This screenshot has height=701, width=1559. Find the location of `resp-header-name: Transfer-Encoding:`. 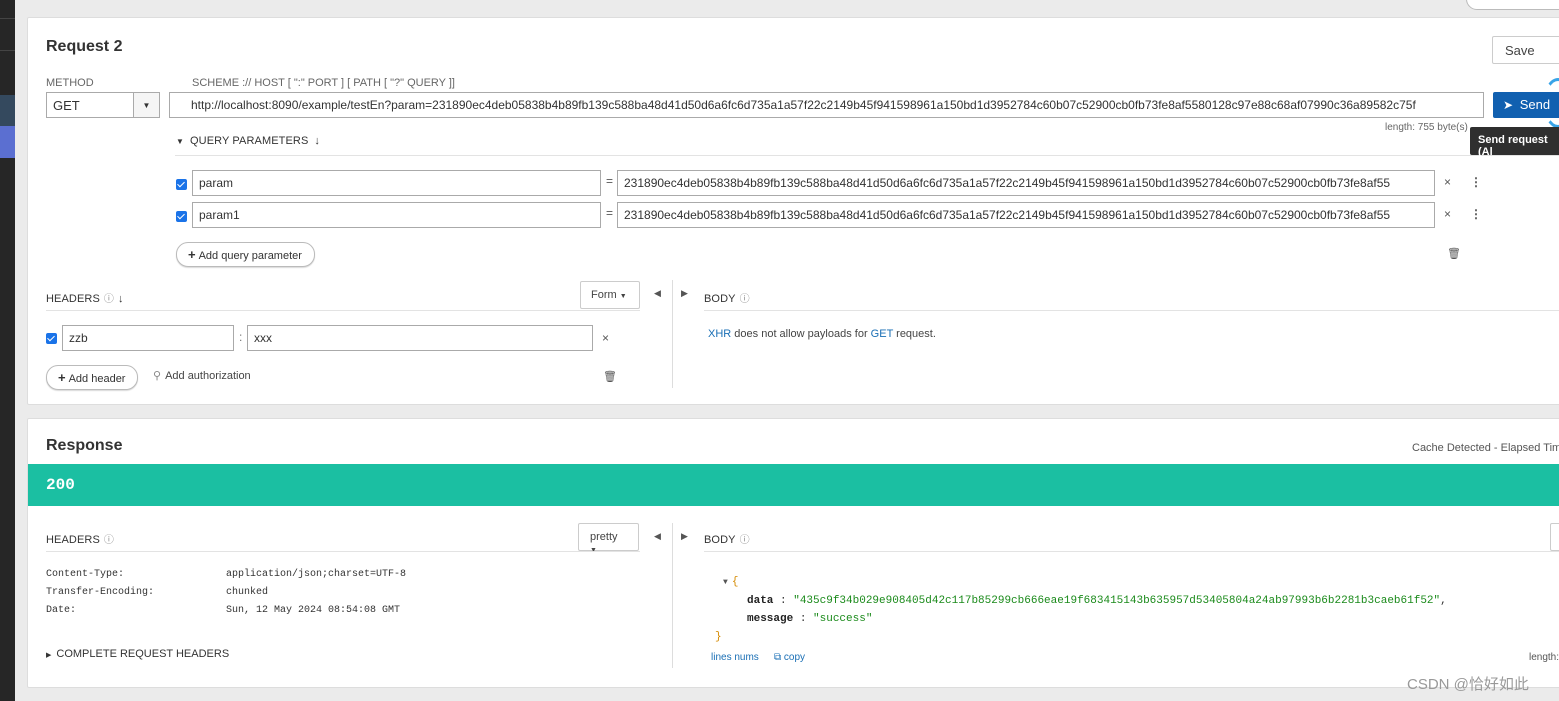

resp-header-name: Transfer-Encoding: is located at coordinates (100, 592).